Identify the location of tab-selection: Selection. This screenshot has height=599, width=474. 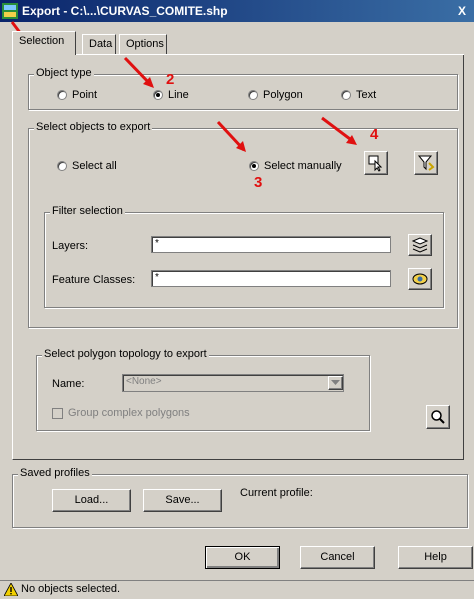
(44, 43).